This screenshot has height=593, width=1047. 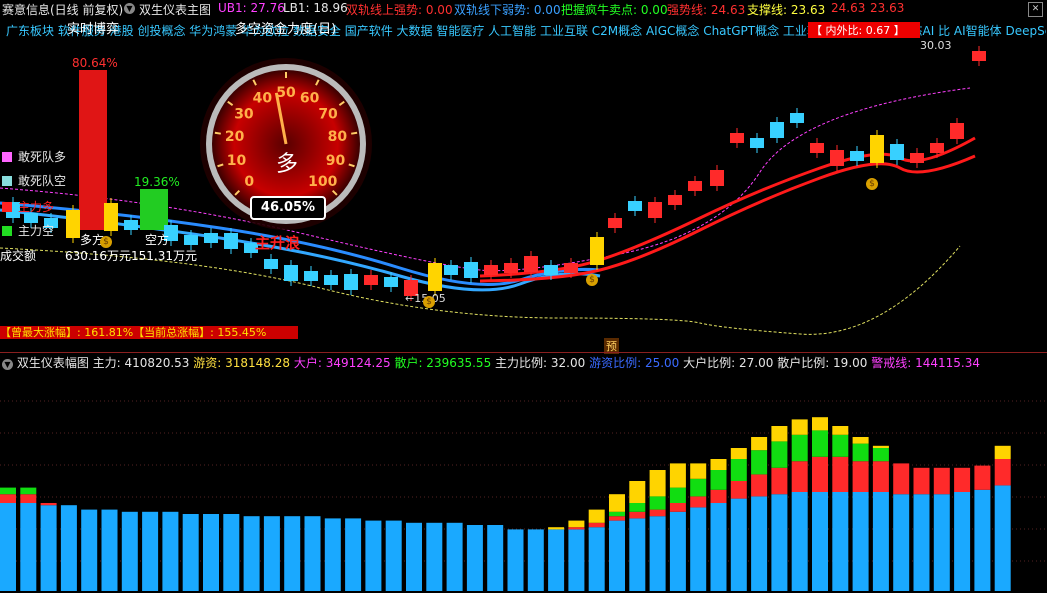 What do you see at coordinates (507, 10) in the screenshot?
I see `down-weak-value: 双轨线下弱势: 0.00` at bounding box center [507, 10].